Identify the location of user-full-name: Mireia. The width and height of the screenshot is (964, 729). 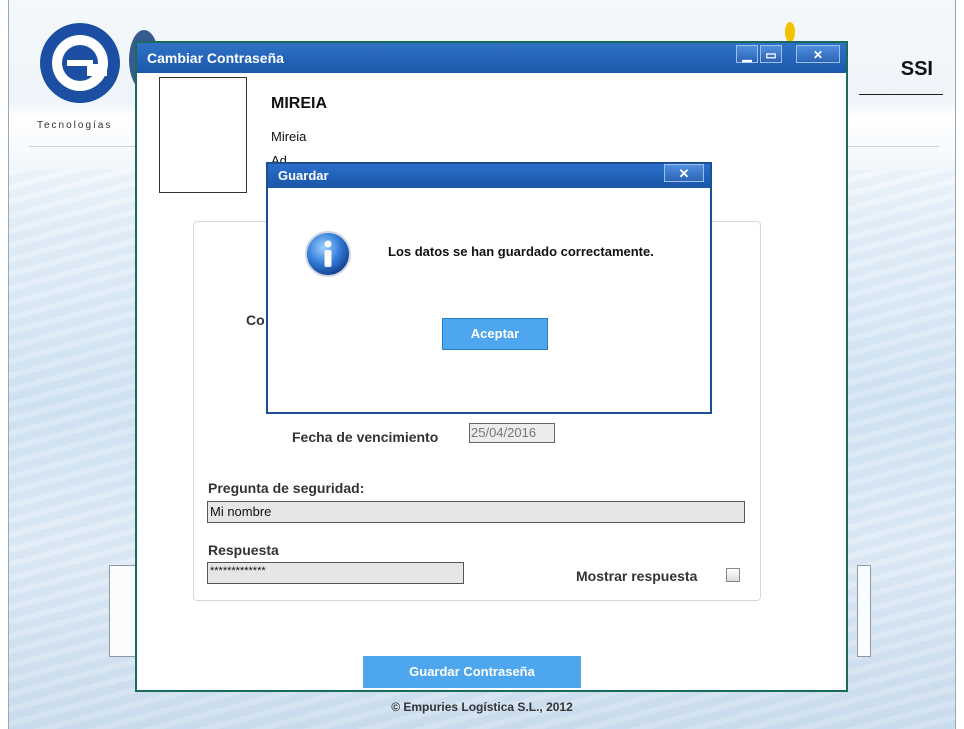
(289, 136).